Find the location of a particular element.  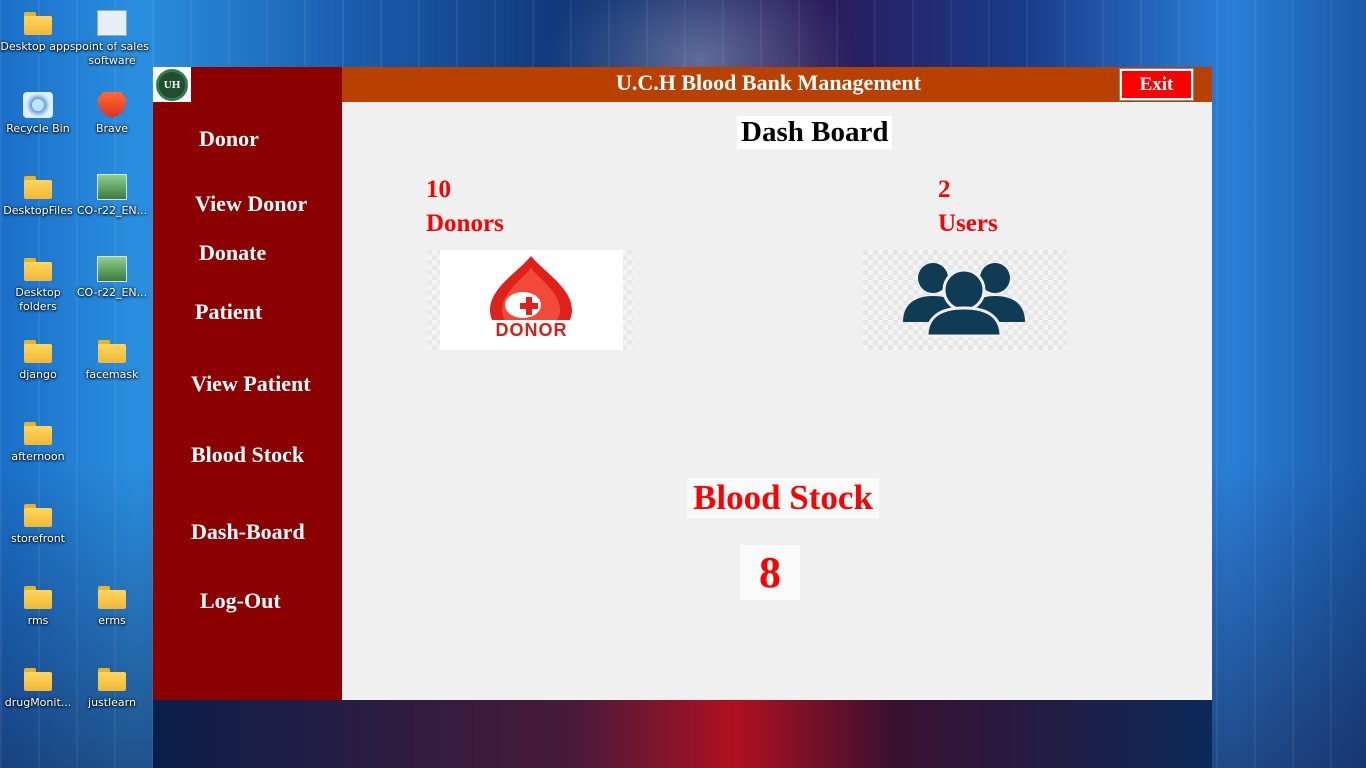

desktop-icon-brave: Brave is located at coordinates (112, 114).